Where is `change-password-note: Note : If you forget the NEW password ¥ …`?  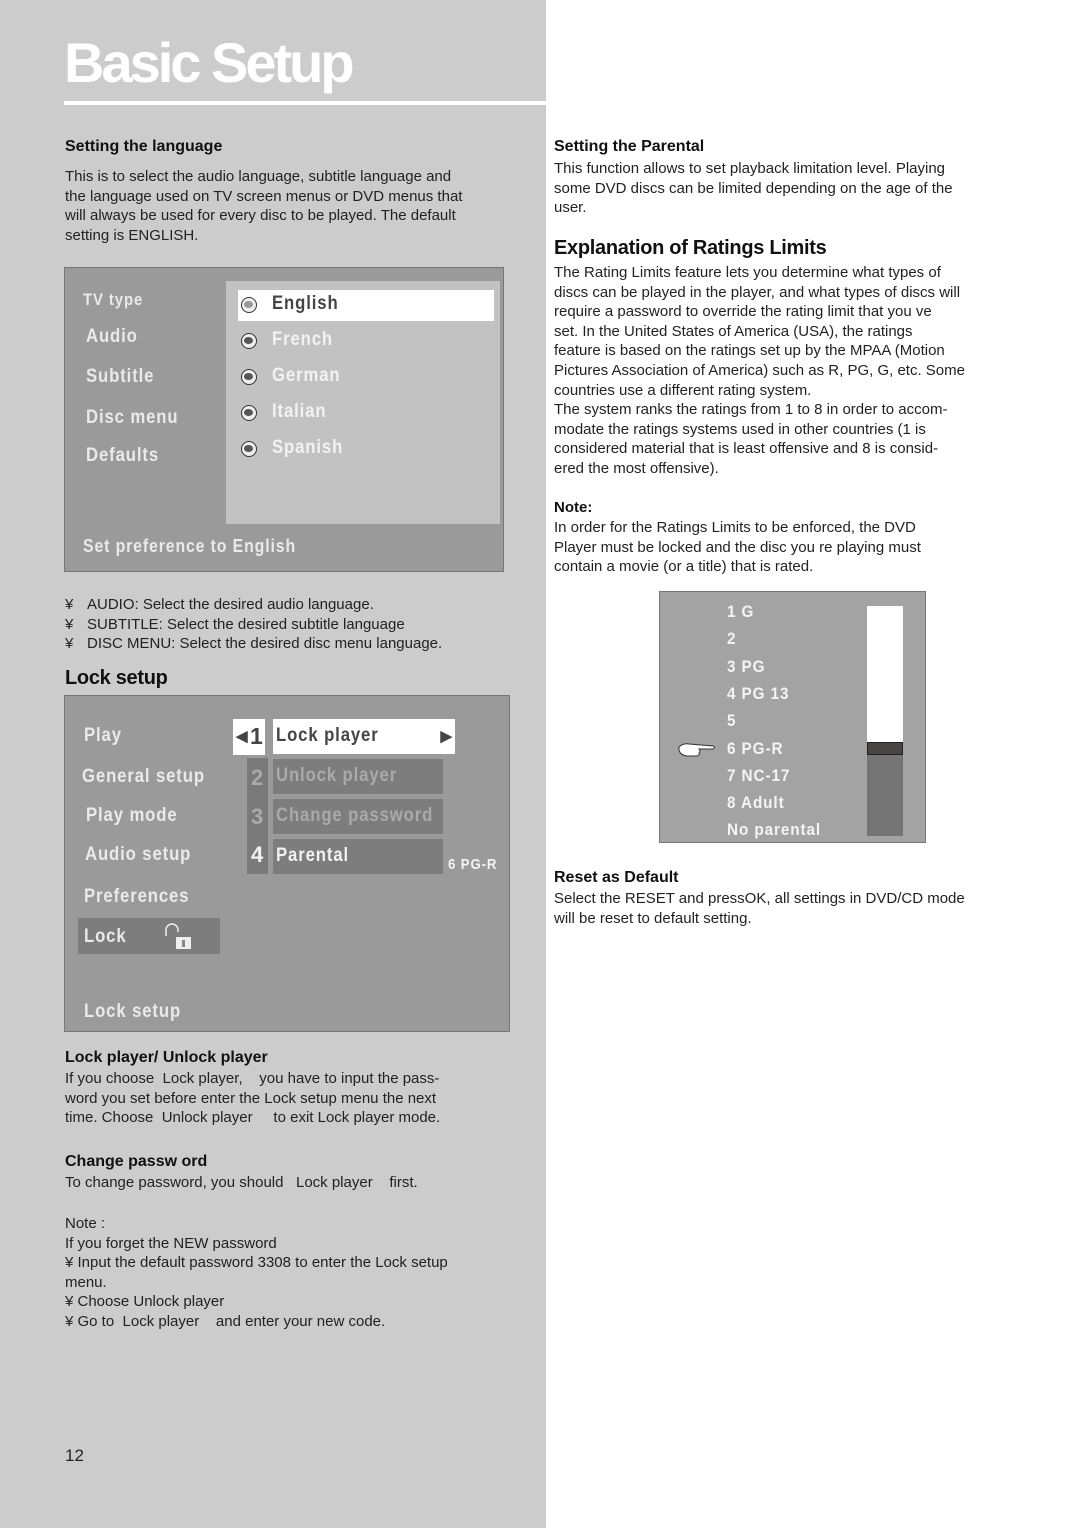
change-password-note: Note : If you forget the NEW password ¥ … is located at coordinates (256, 1273).